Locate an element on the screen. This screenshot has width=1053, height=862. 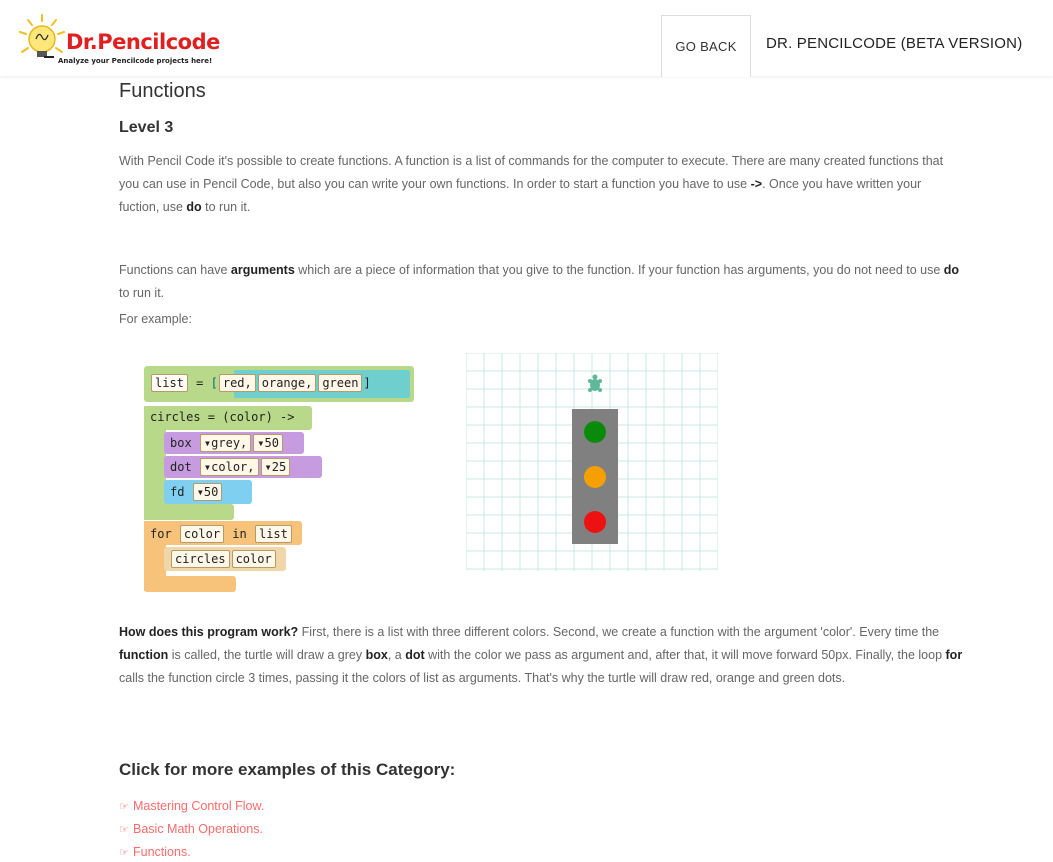
code-line-box: box ▾grey, ▾50 is located at coordinates (227, 443).